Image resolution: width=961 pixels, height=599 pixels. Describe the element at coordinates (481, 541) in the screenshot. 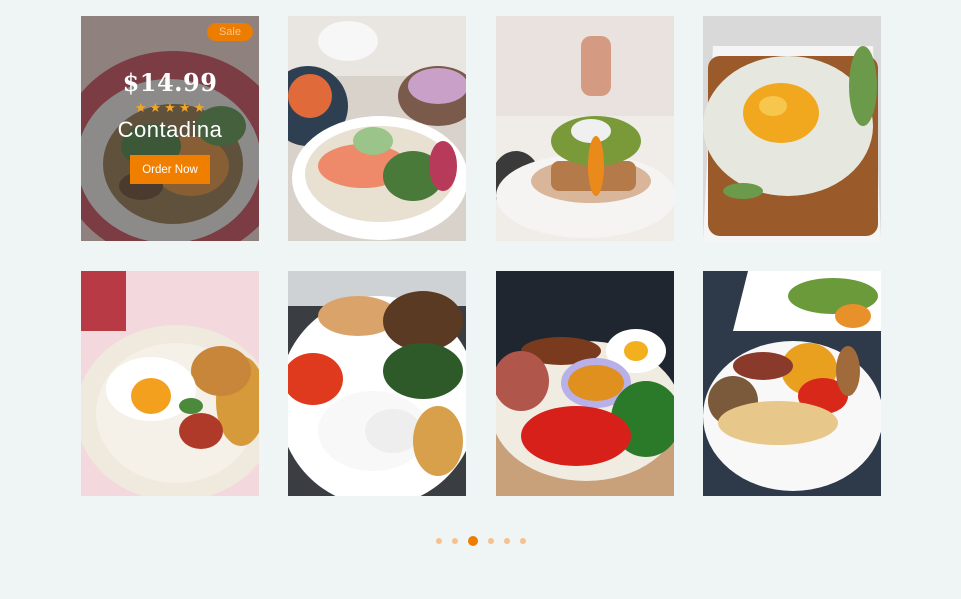

I see `carousel-pagination` at that location.